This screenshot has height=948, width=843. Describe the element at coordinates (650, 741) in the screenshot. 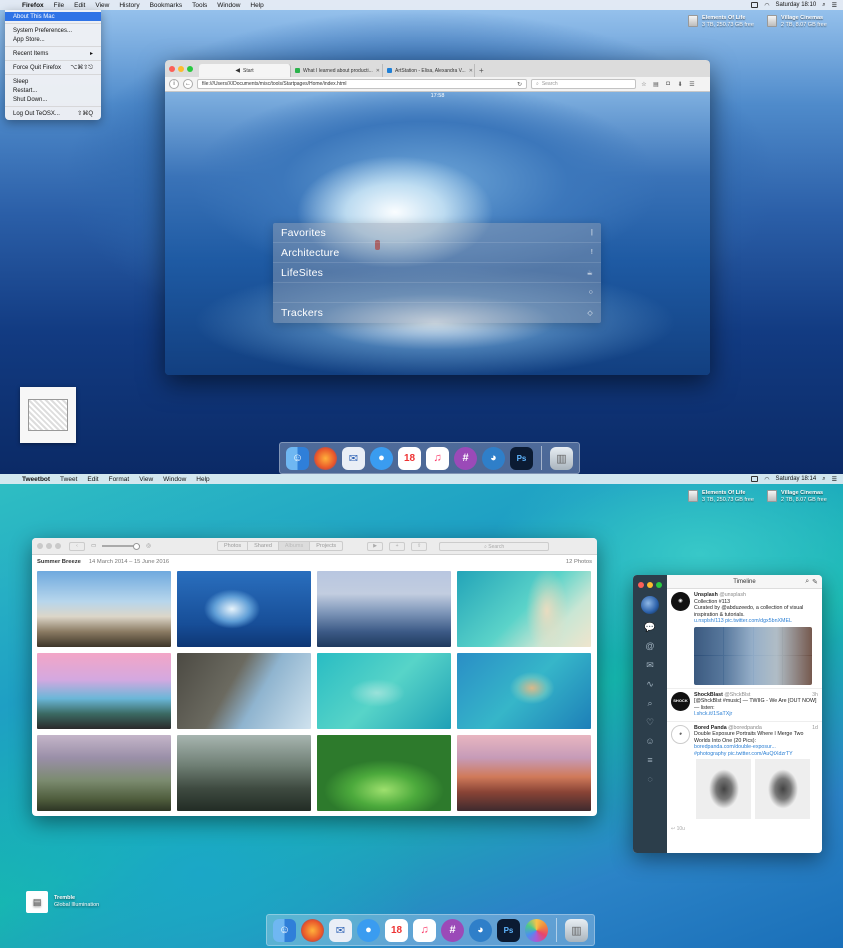

I see `profile-icon: ☺` at that location.